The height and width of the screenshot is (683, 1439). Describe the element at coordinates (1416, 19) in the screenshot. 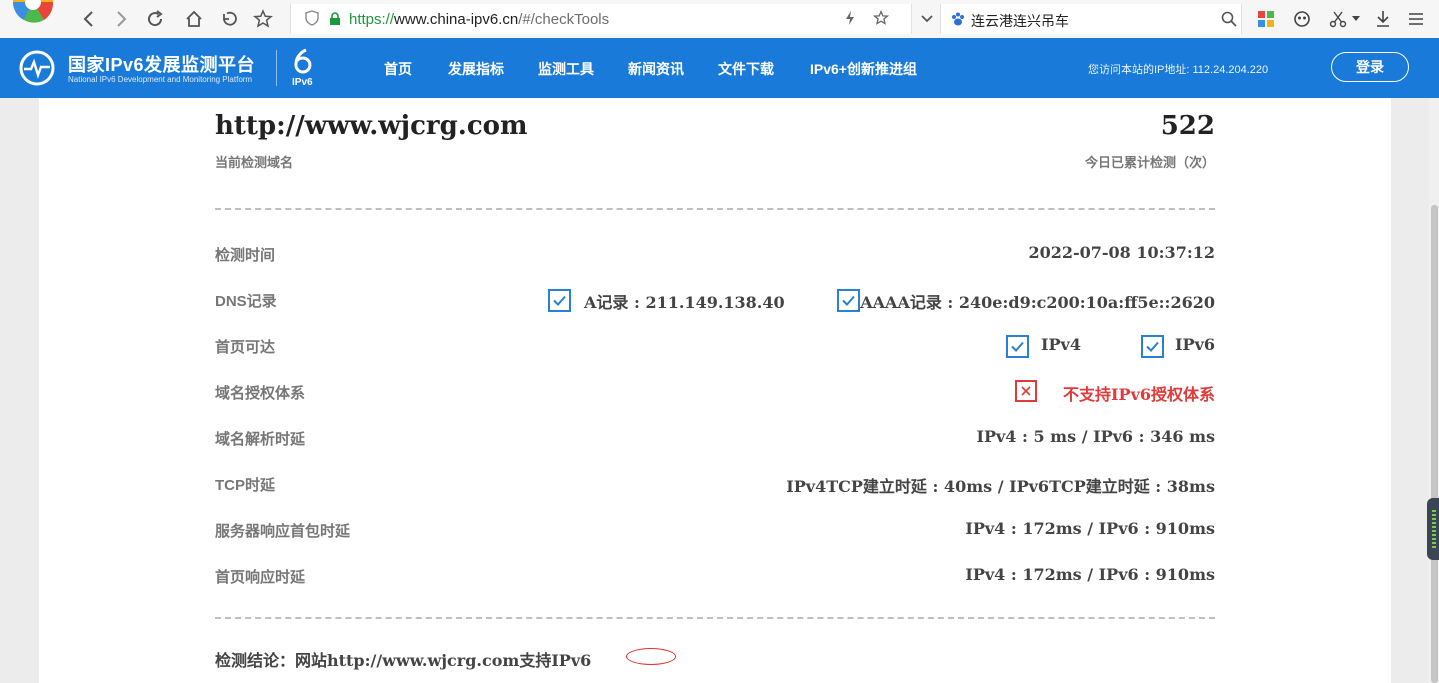

I see `menu-icon` at that location.